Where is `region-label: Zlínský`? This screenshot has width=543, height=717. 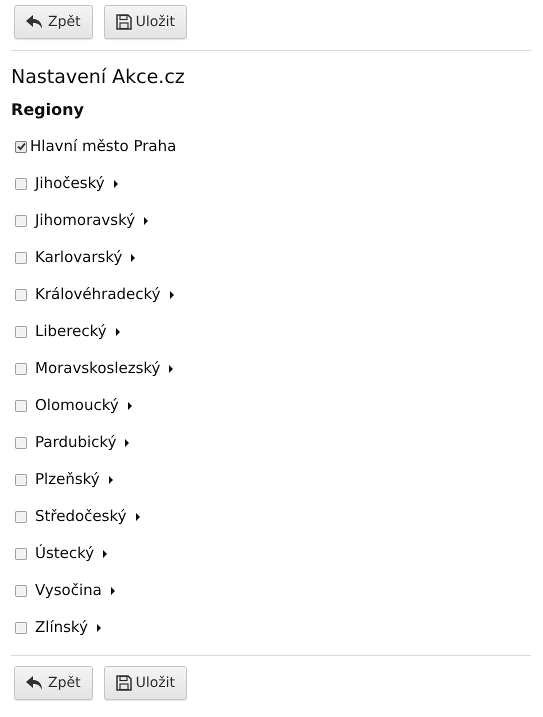 region-label: Zlínský is located at coordinates (61, 627).